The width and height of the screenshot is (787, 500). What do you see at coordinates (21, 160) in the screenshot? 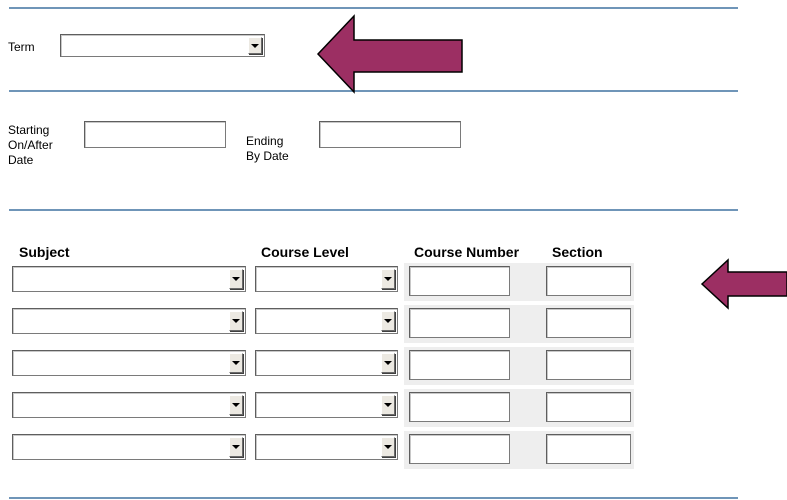
I see `start-date-label-line: Date` at bounding box center [21, 160].